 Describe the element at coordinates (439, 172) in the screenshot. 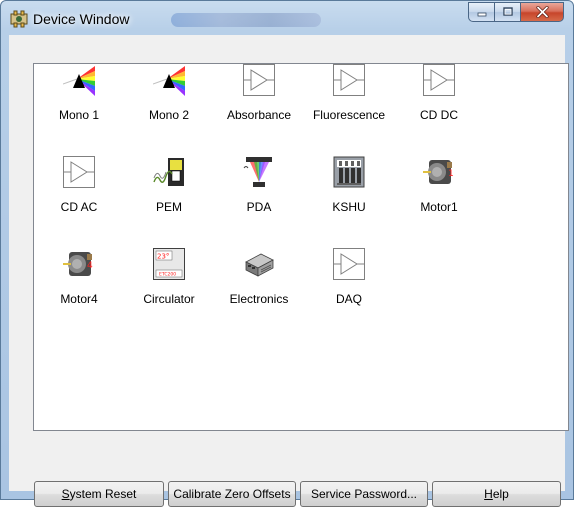

I see `motor-icon: 1` at that location.